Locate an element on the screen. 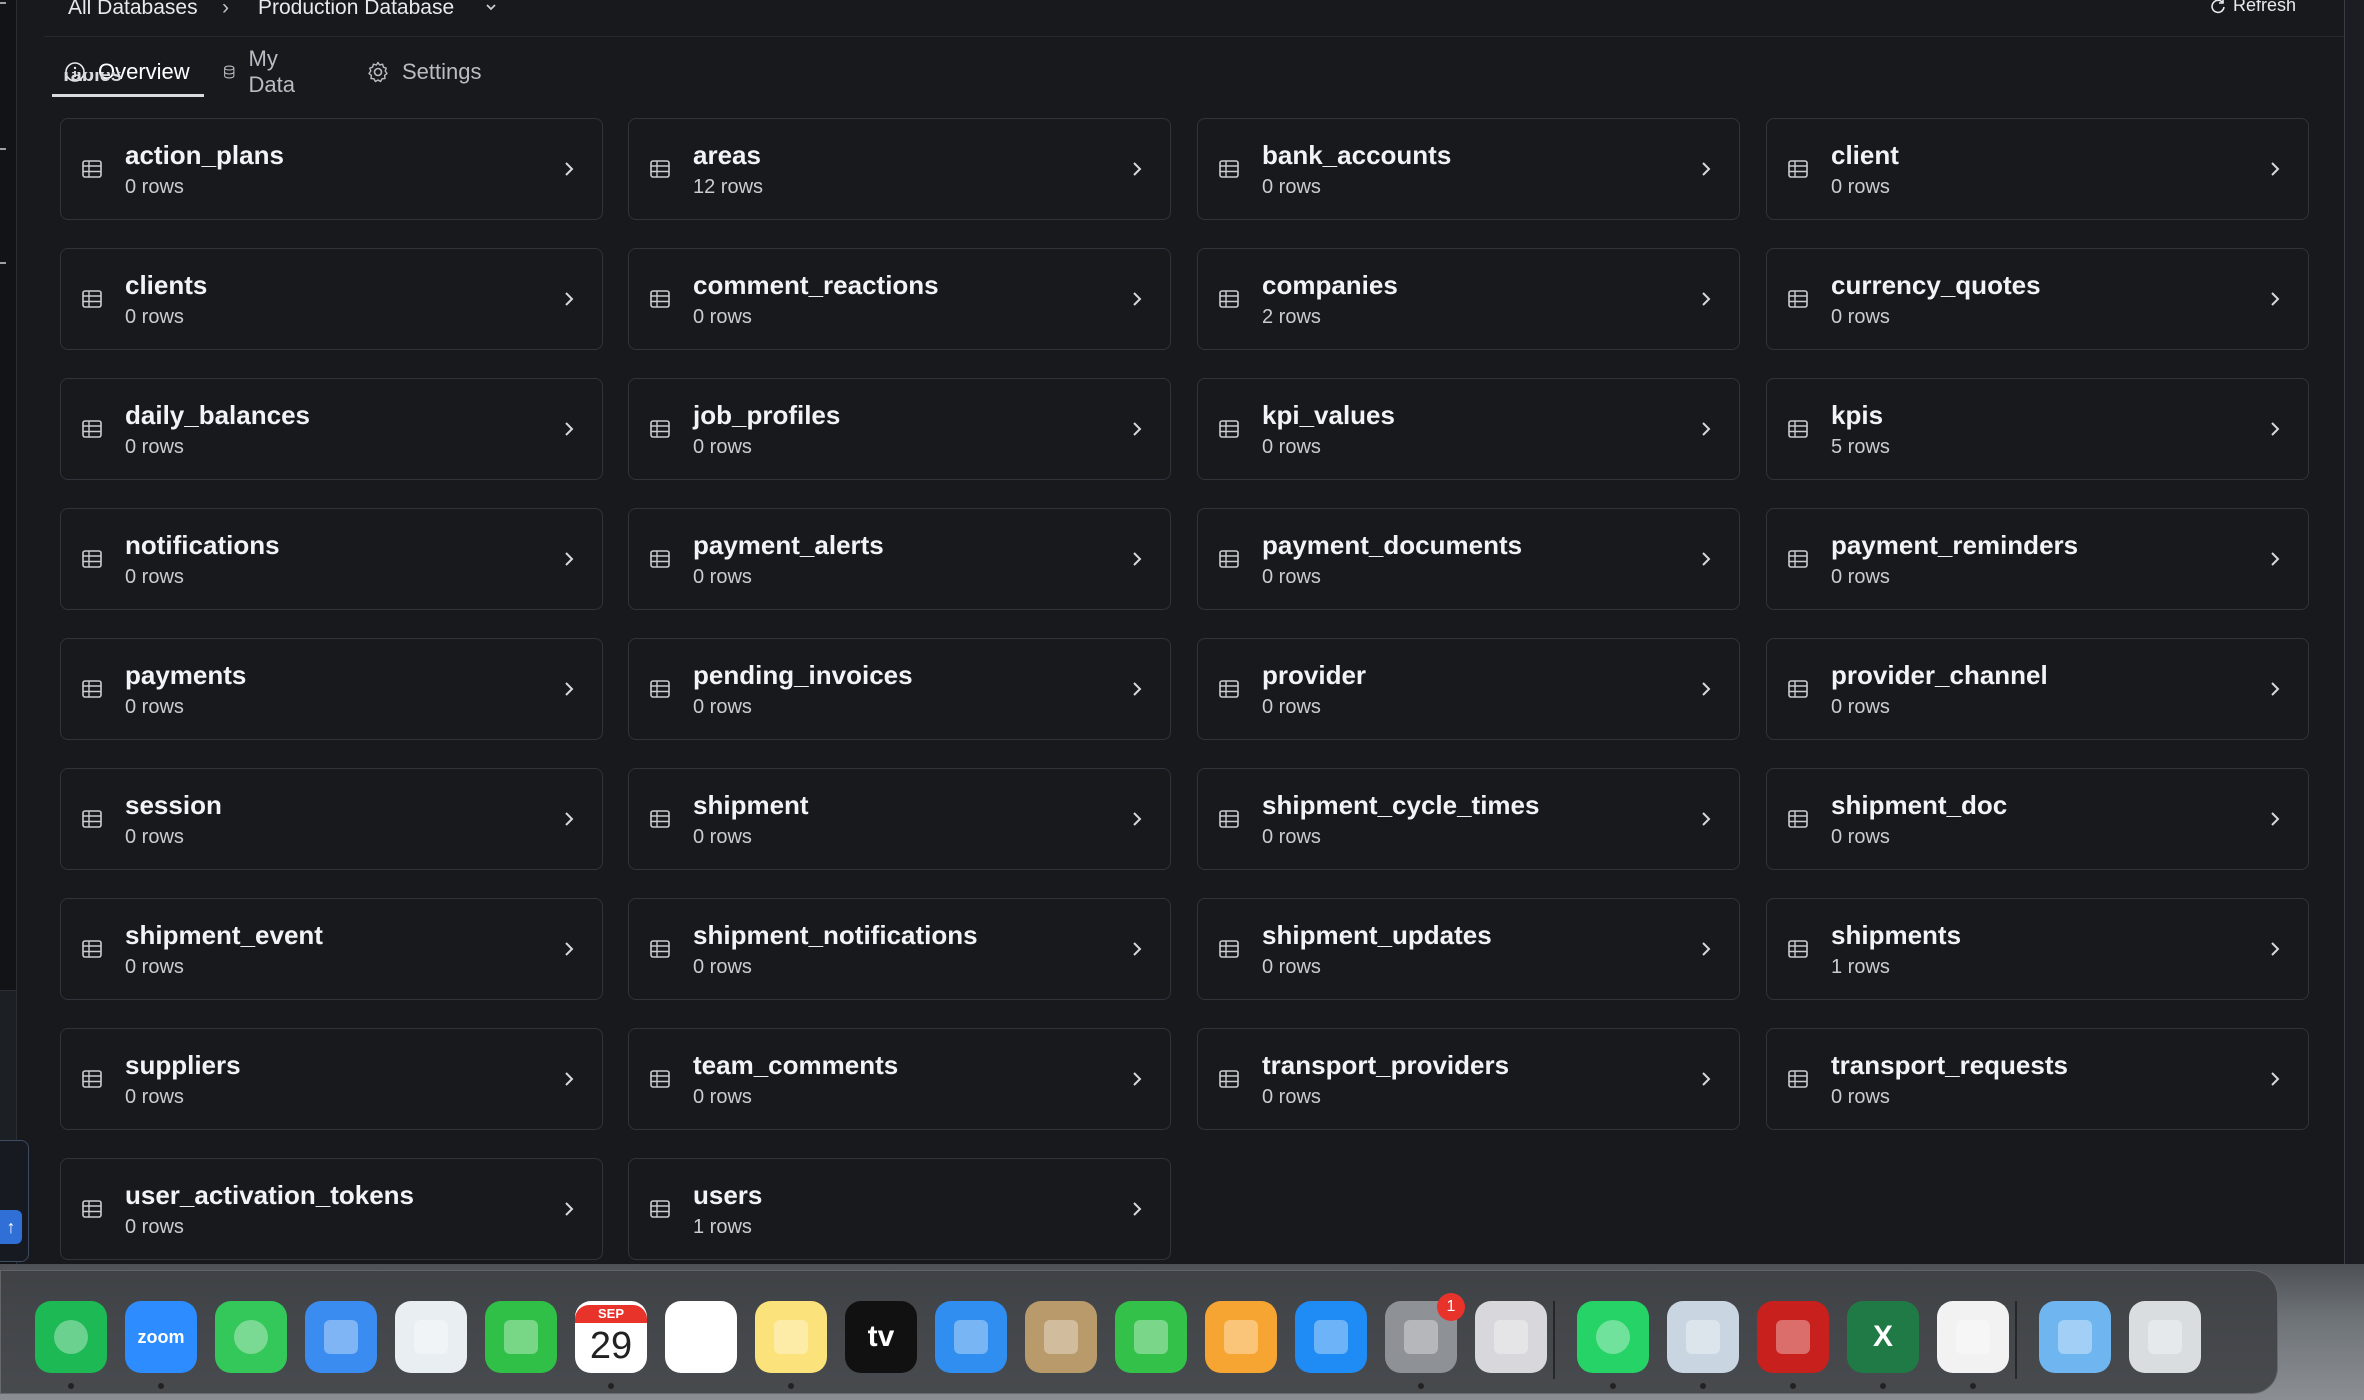  table-card-comment-reactions: comment_reactions 0 rows is located at coordinates (899, 299).